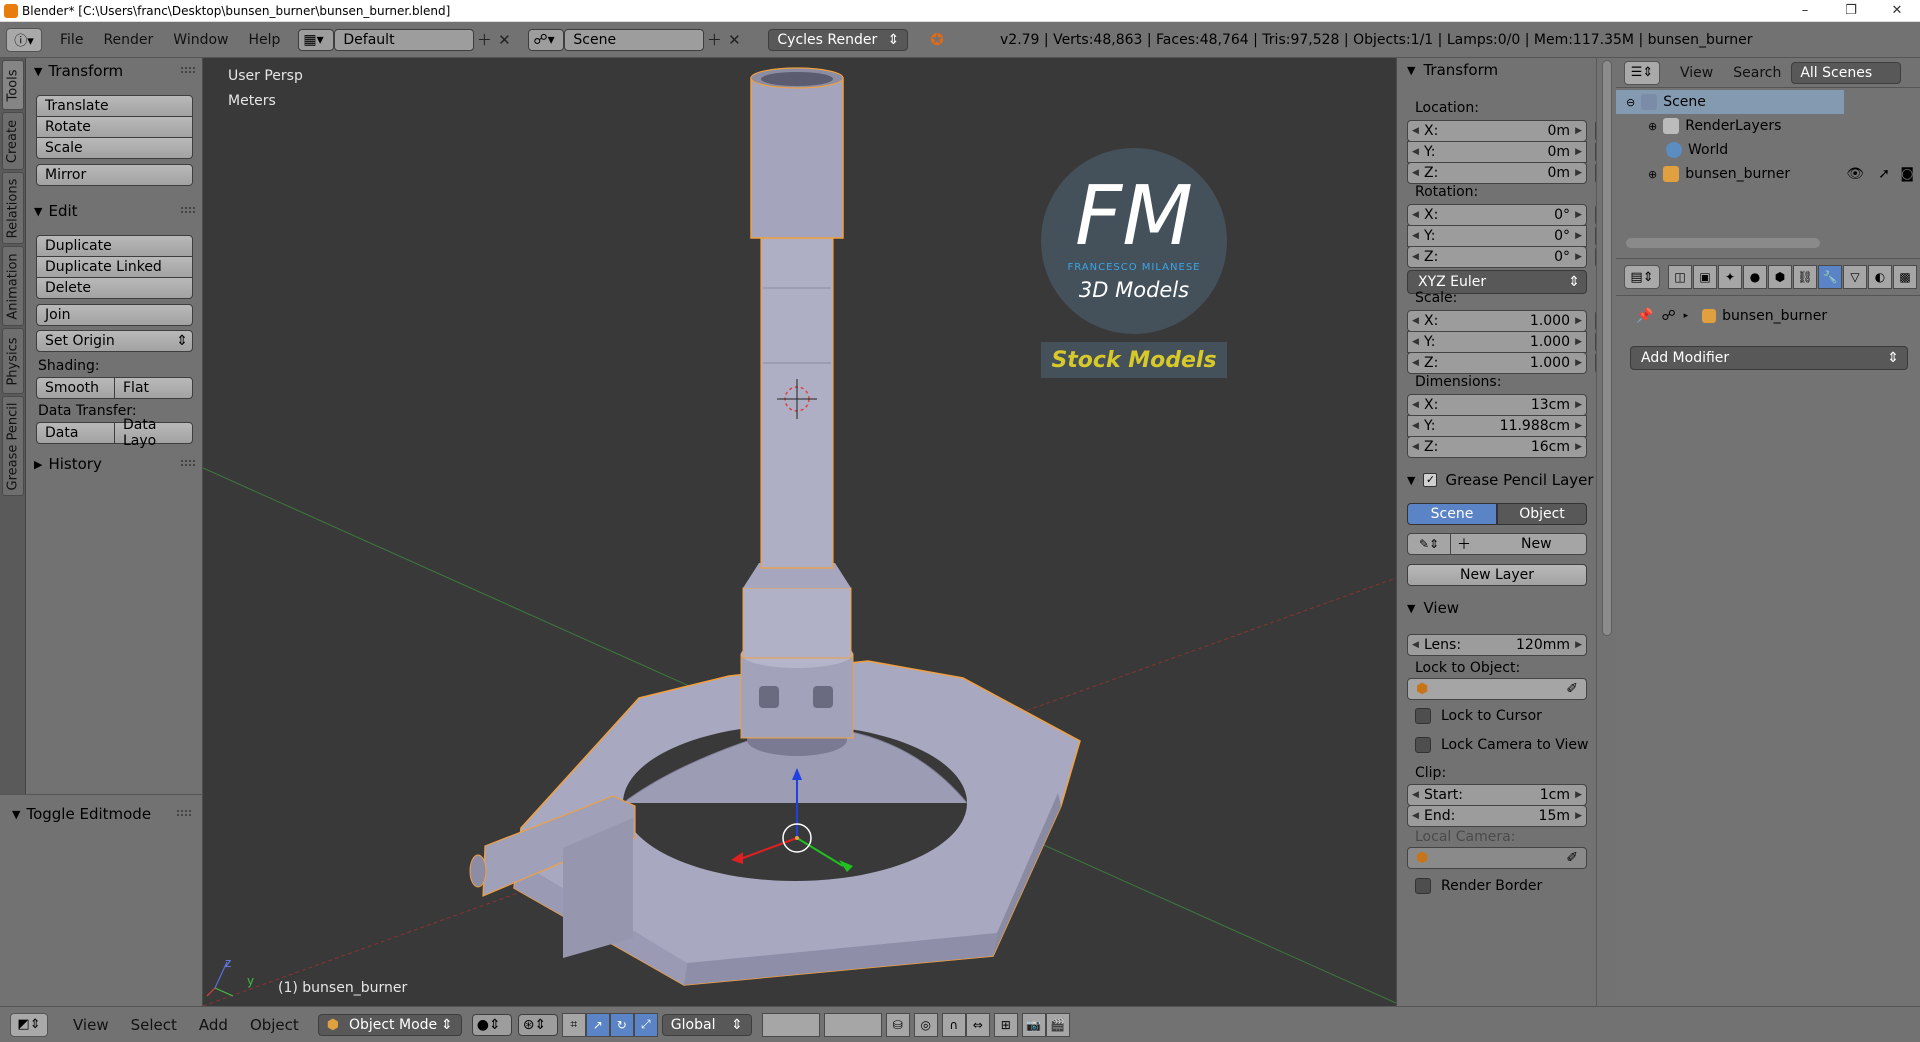 The height and width of the screenshot is (1042, 1920). I want to click on mirror-button: Mirror, so click(114, 175).